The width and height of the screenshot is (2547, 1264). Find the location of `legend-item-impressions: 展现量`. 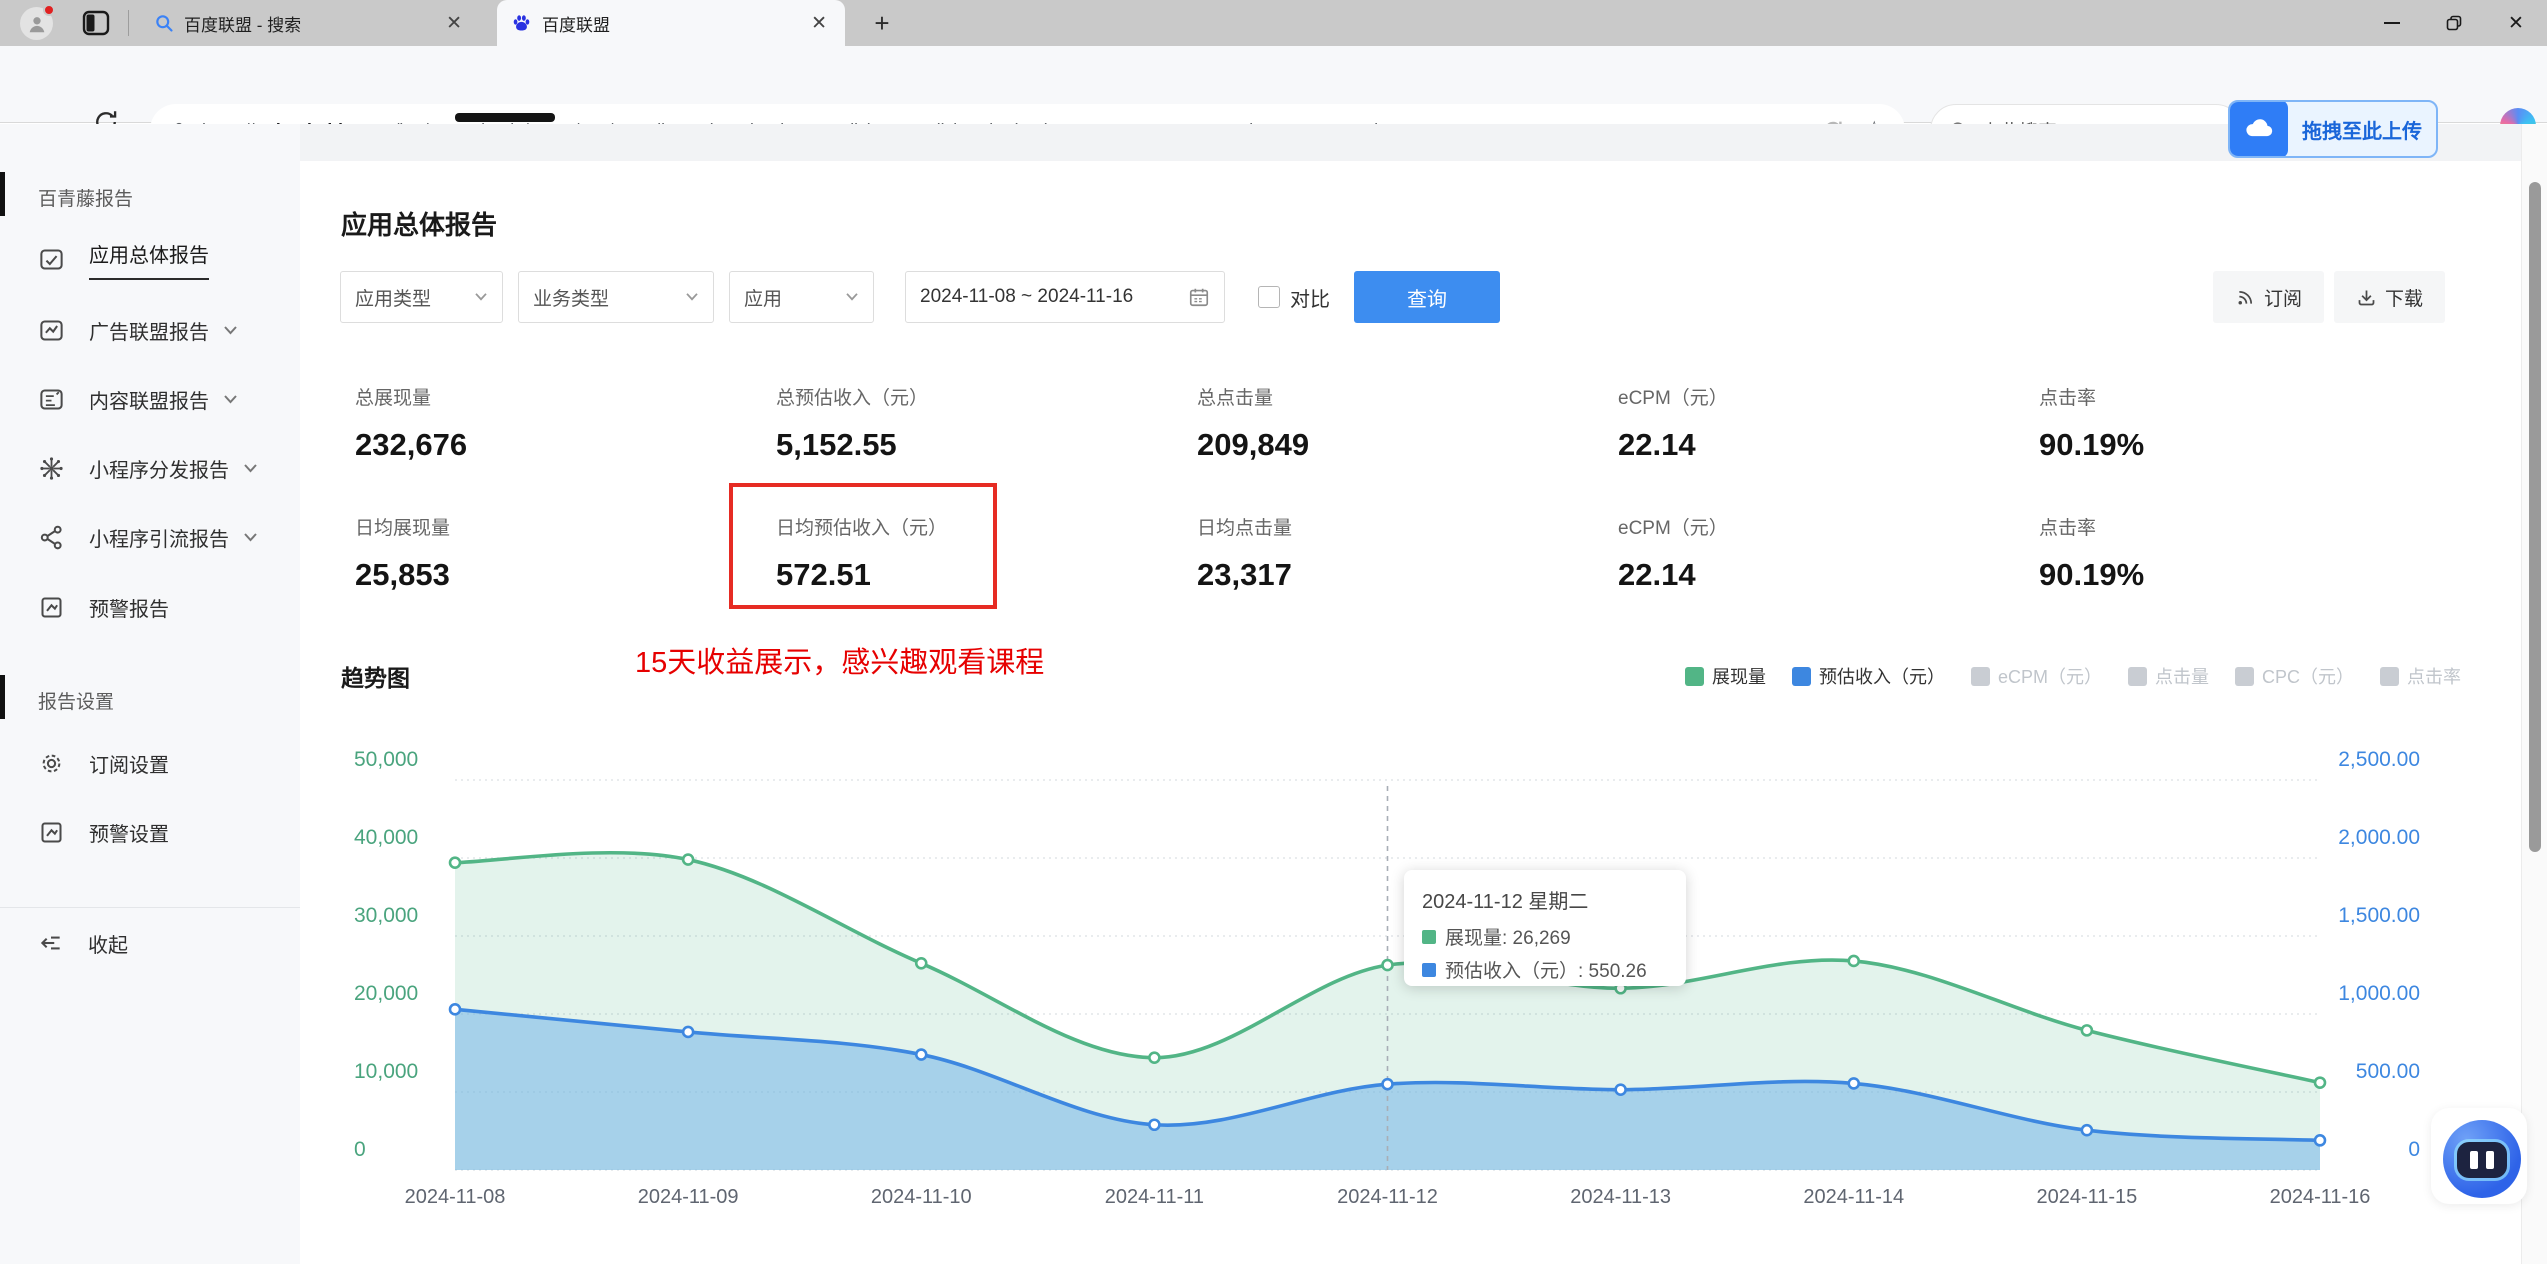

legend-item-impressions: 展现量 is located at coordinates (1725, 676).